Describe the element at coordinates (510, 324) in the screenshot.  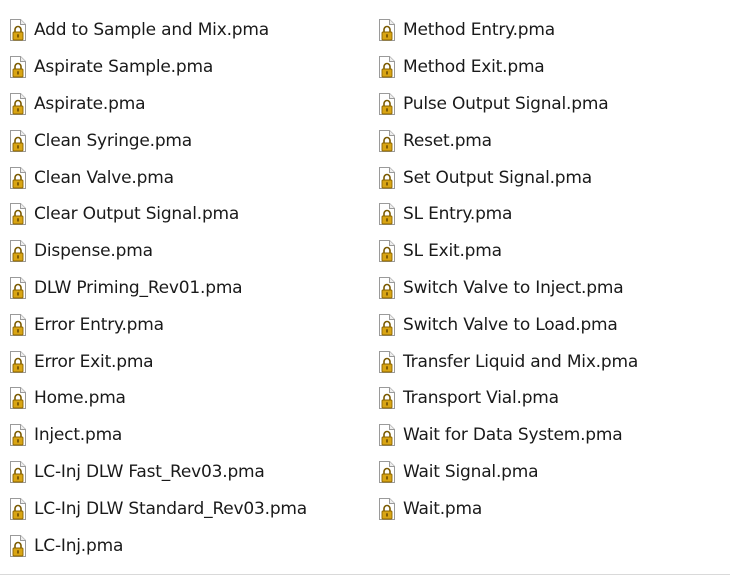
I see `file-name: Switch Valve to Load.pma` at that location.